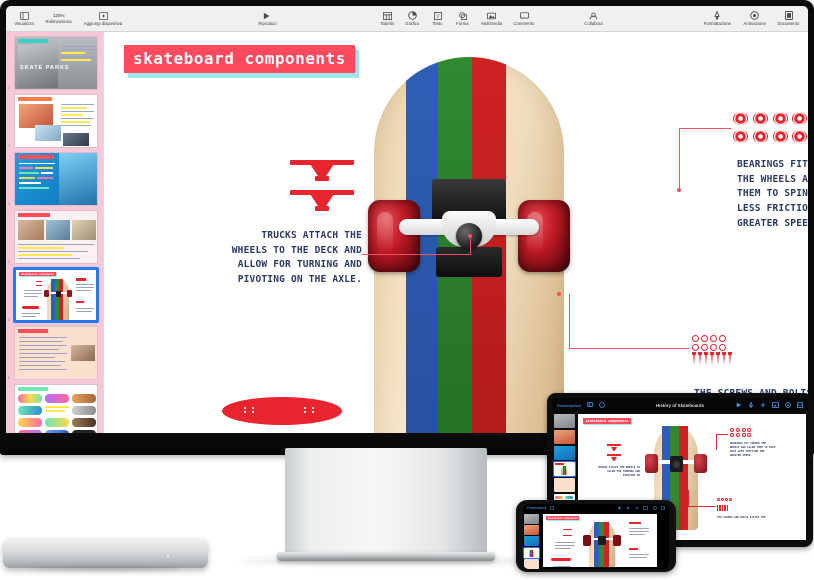 Image resolution: width=814 pixels, height=580 pixels. What do you see at coordinates (56, 63) in the screenshot?
I see `thumbnail-slide-1: SKATE PARKS` at bounding box center [56, 63].